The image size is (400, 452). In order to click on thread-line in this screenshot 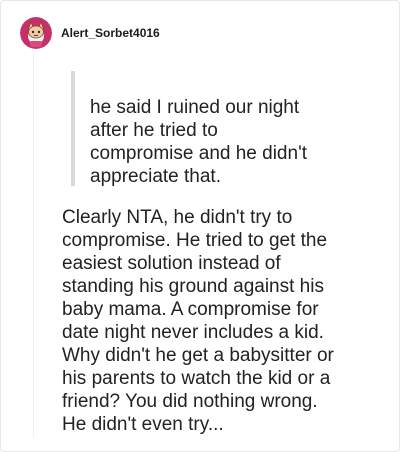, I will do `click(33, 245)`.